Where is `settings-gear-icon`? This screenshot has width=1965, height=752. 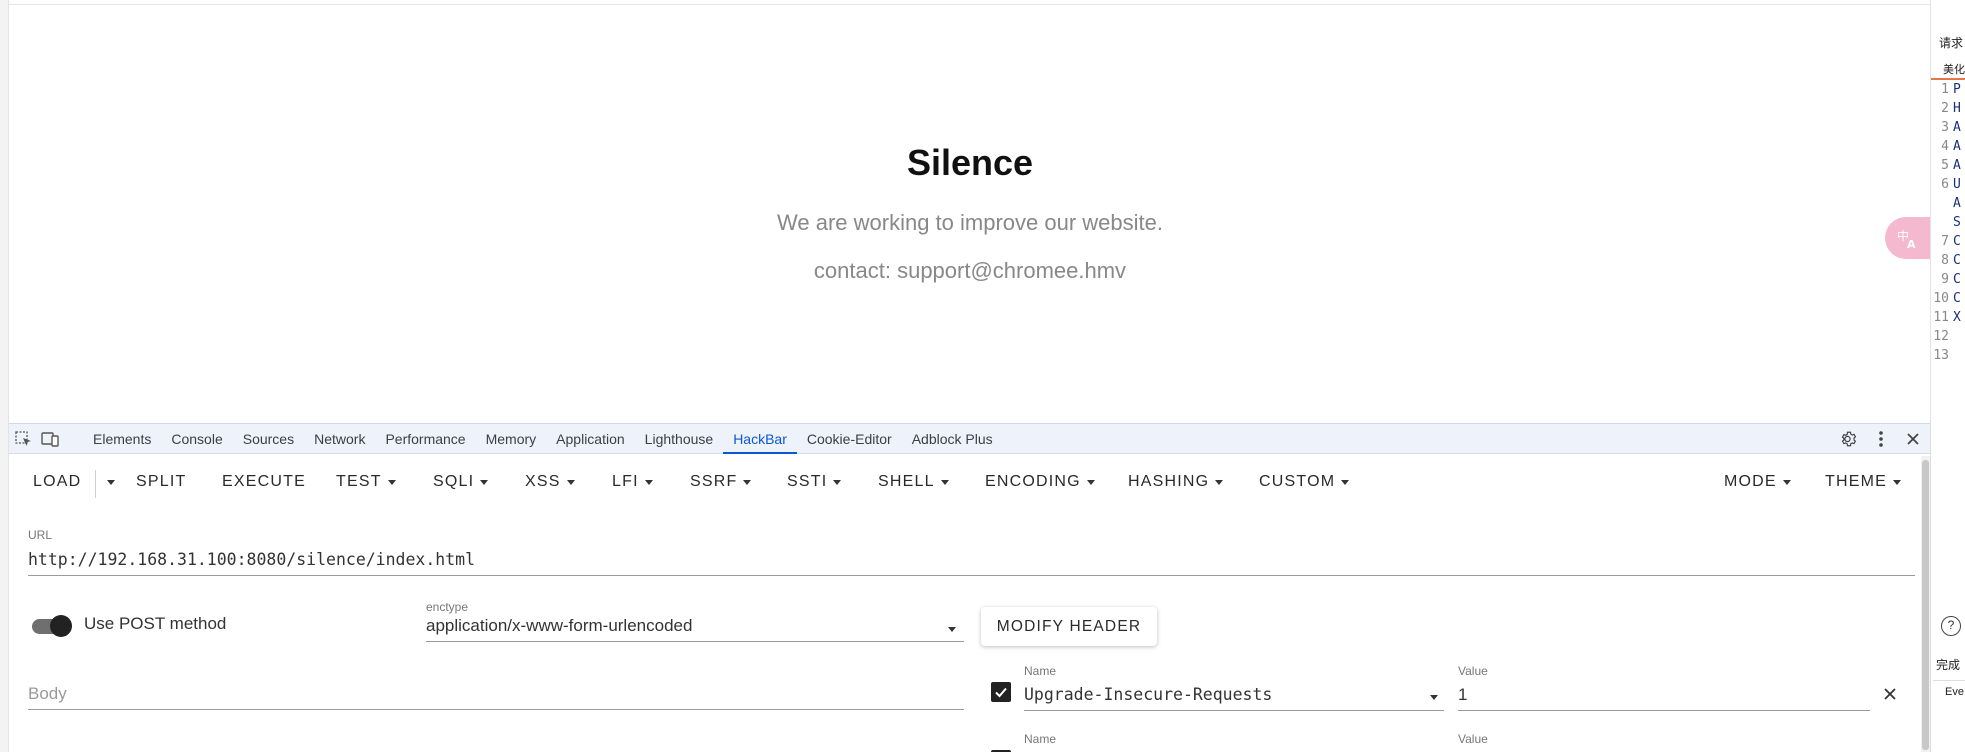 settings-gear-icon is located at coordinates (1849, 439).